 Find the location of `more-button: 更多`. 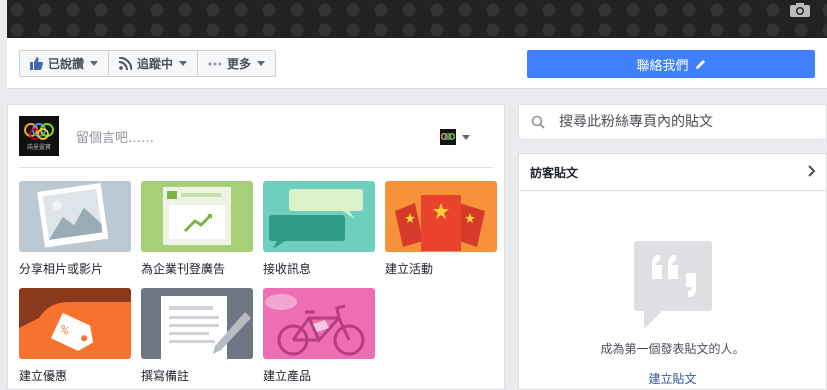

more-button: 更多 is located at coordinates (236, 63).